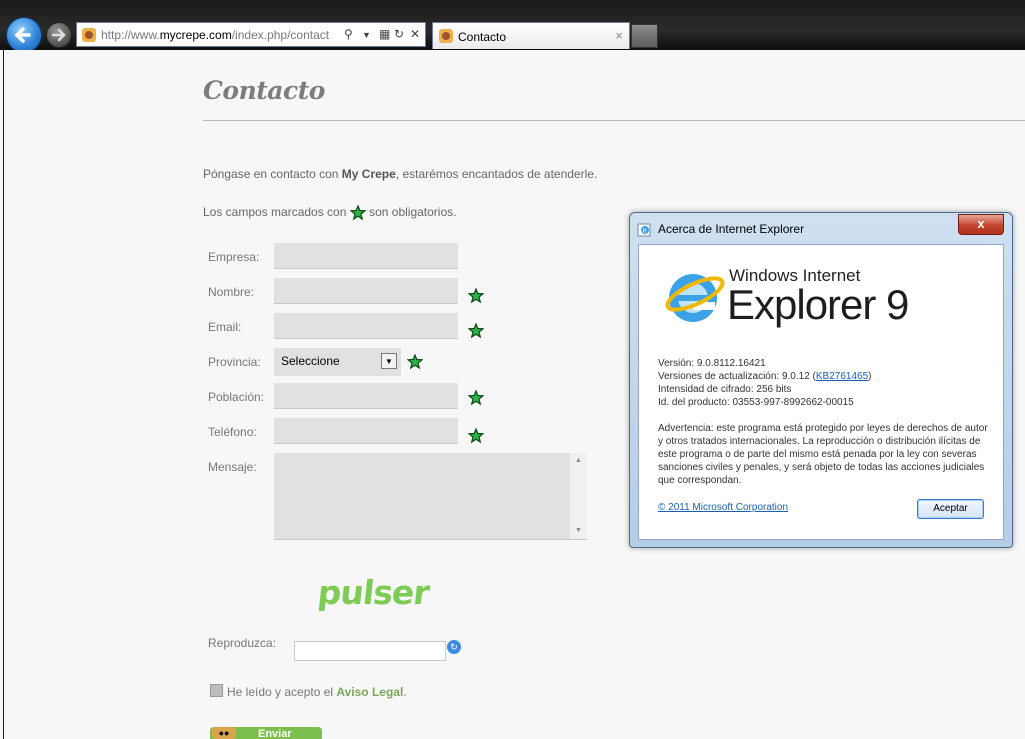 This screenshot has width=1025, height=739. Describe the element at coordinates (348, 34) in the screenshot. I see `search-icon: ⚲` at that location.